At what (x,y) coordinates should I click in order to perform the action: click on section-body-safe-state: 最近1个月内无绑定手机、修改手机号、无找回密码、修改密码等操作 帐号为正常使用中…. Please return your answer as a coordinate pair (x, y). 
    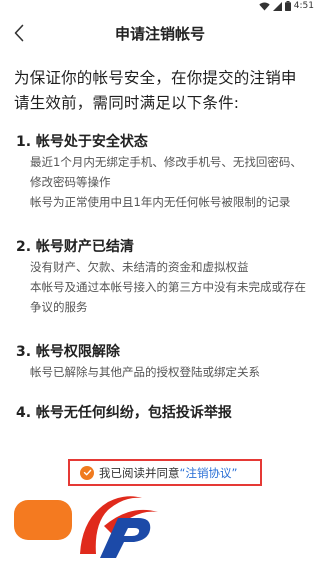
    Looking at the image, I should click on (170, 182).